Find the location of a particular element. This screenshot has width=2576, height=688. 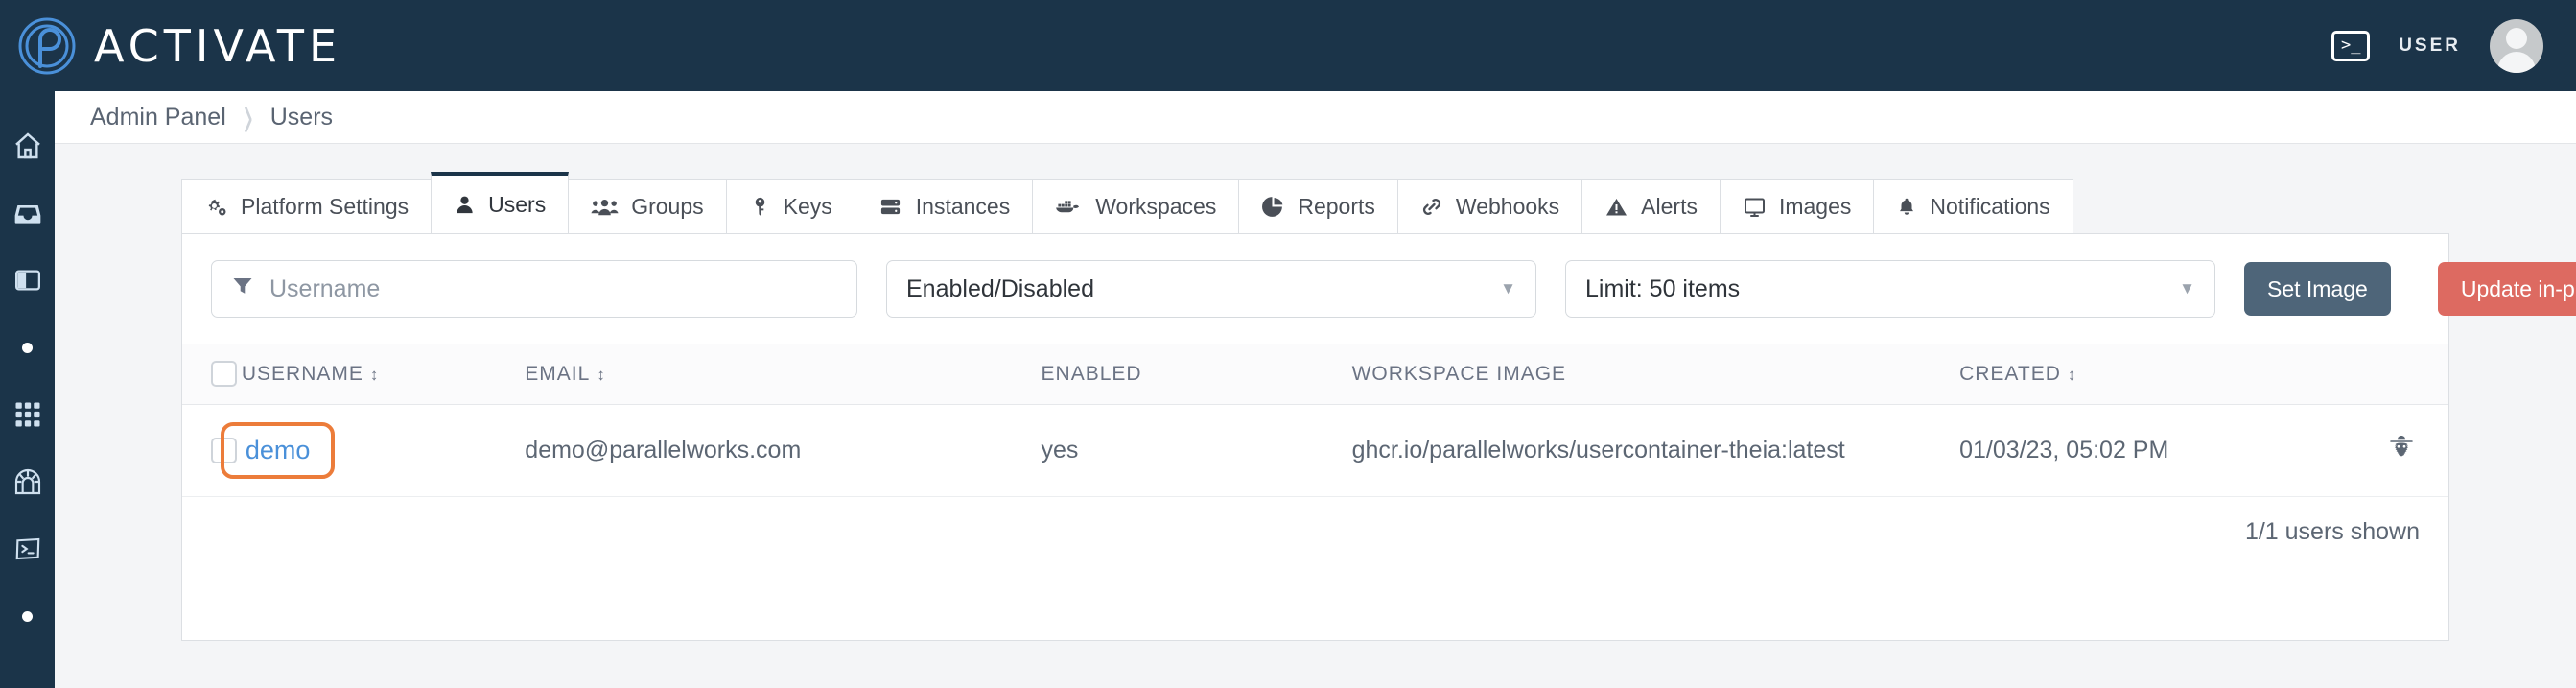

status-filter-select: Enabled/Disabled ▼ is located at coordinates (1211, 289).